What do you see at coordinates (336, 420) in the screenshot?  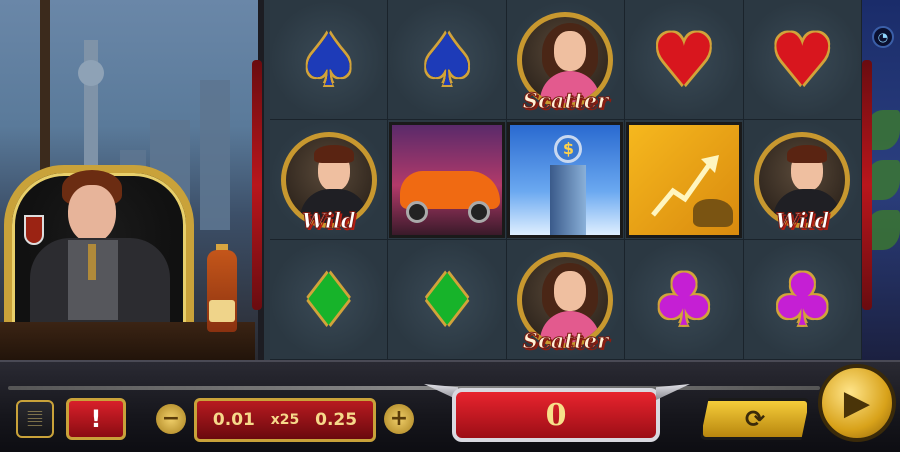 I see `total-bet: 0.25` at bounding box center [336, 420].